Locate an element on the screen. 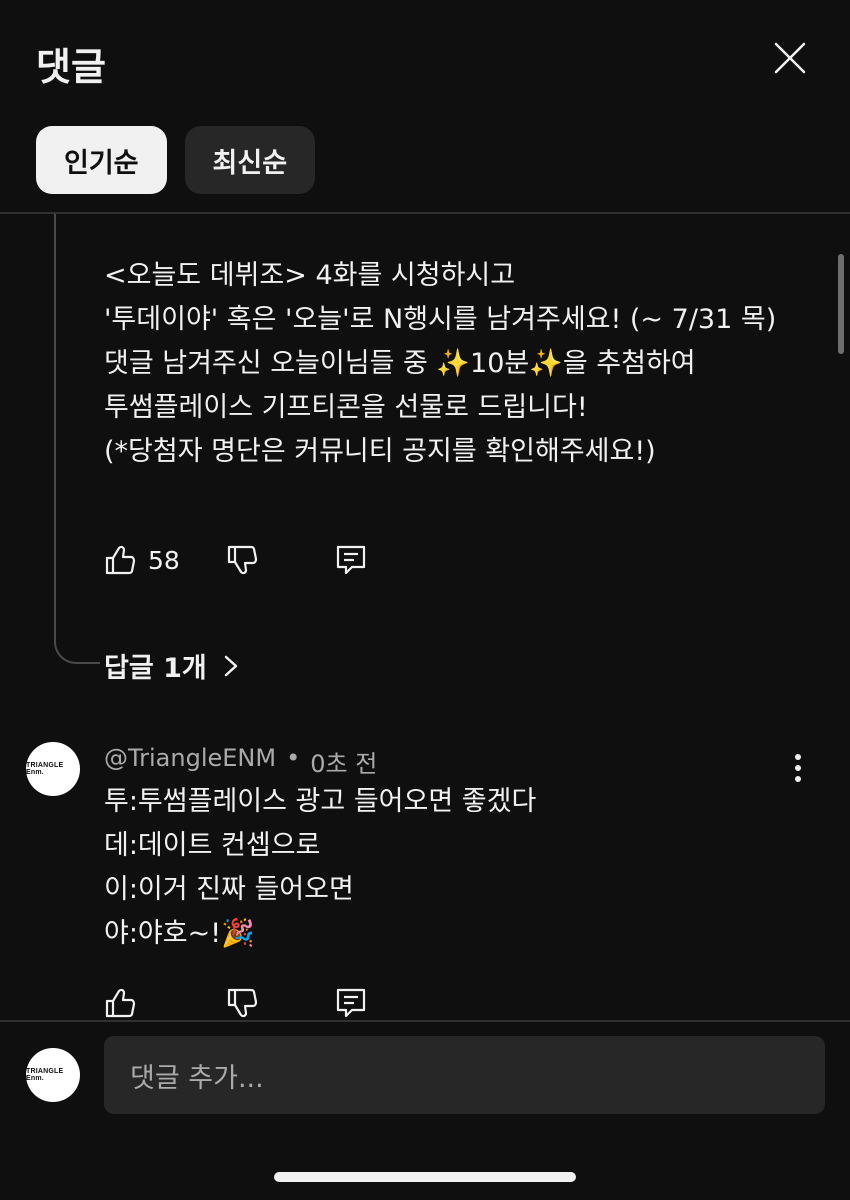 This screenshot has width=850, height=1200. view-replies-button: 답글 1개 is located at coordinates (172, 665).